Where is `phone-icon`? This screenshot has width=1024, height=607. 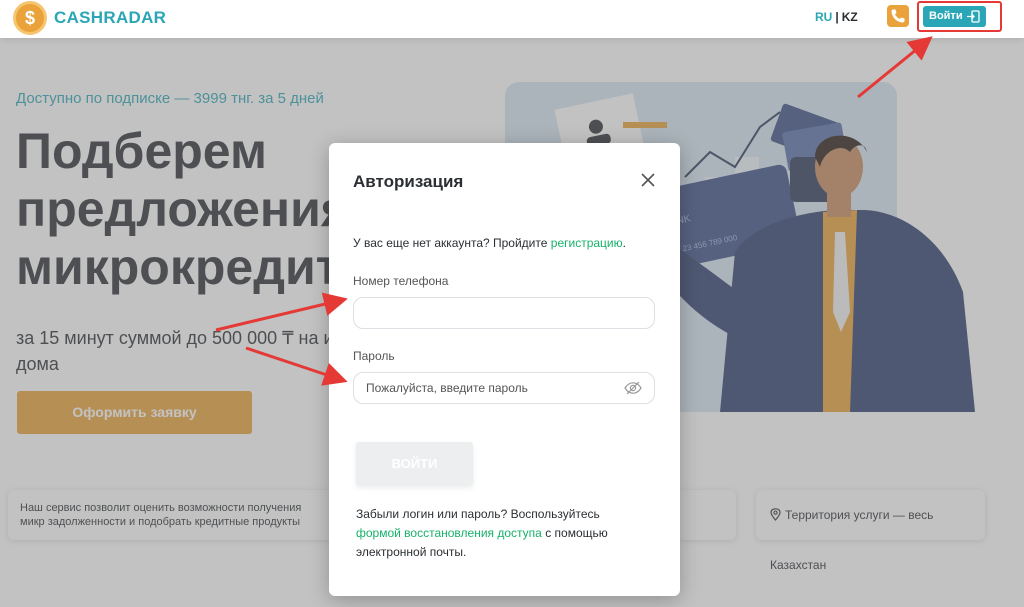 phone-icon is located at coordinates (898, 16).